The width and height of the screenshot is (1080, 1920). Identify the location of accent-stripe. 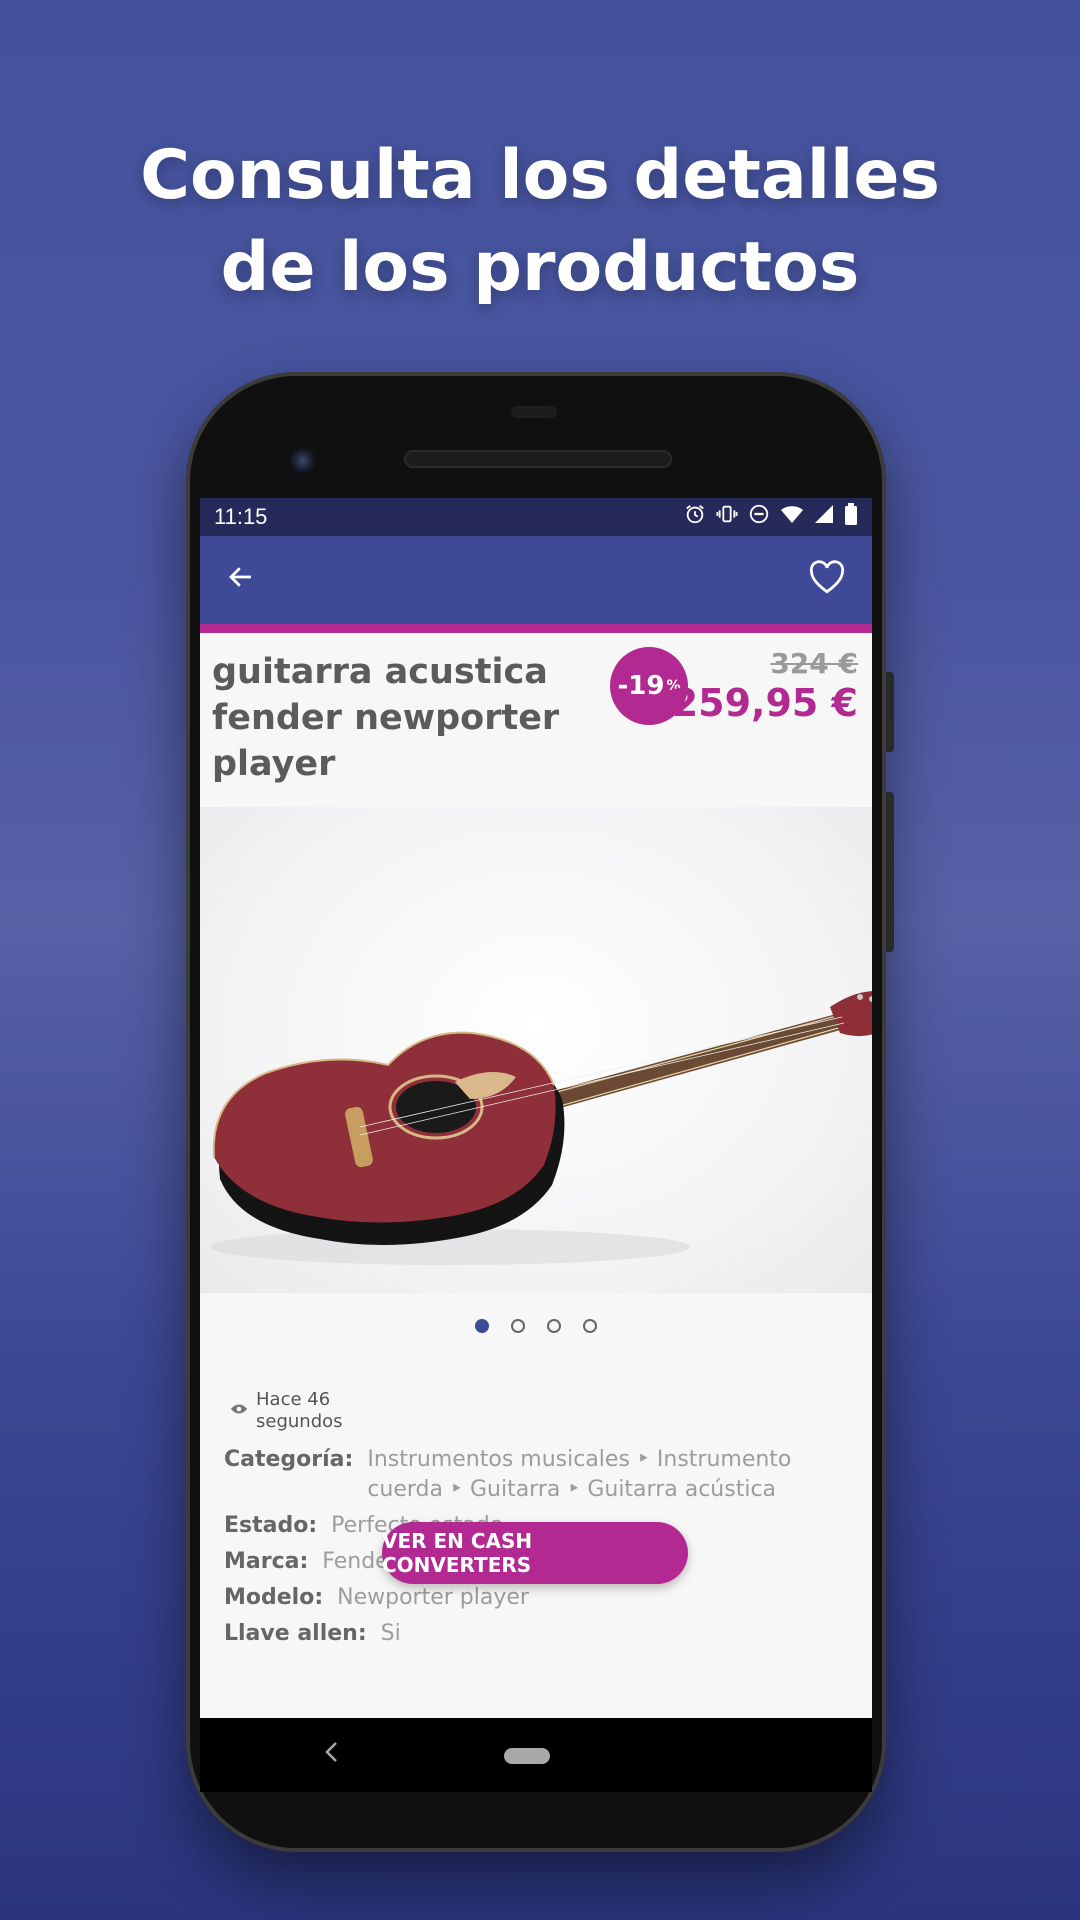
(536, 628).